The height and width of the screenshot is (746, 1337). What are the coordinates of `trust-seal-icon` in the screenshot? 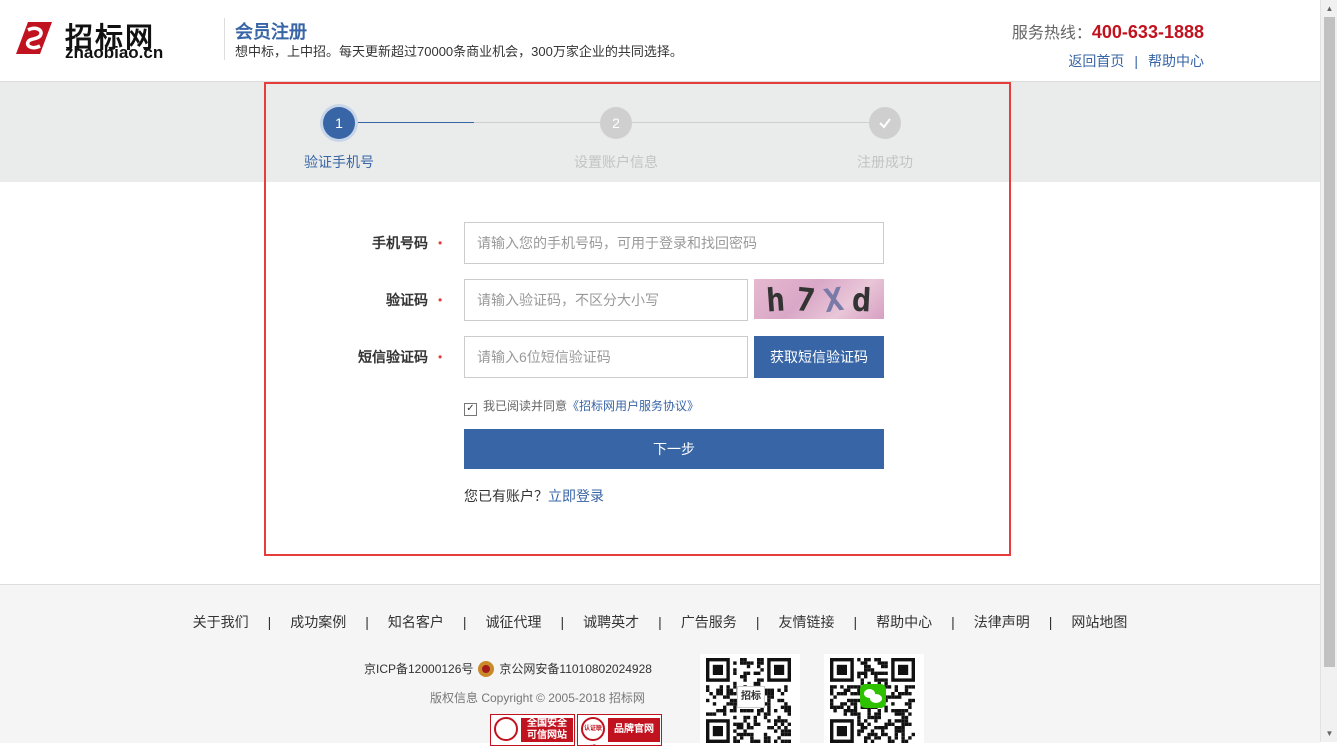 It's located at (506, 729).